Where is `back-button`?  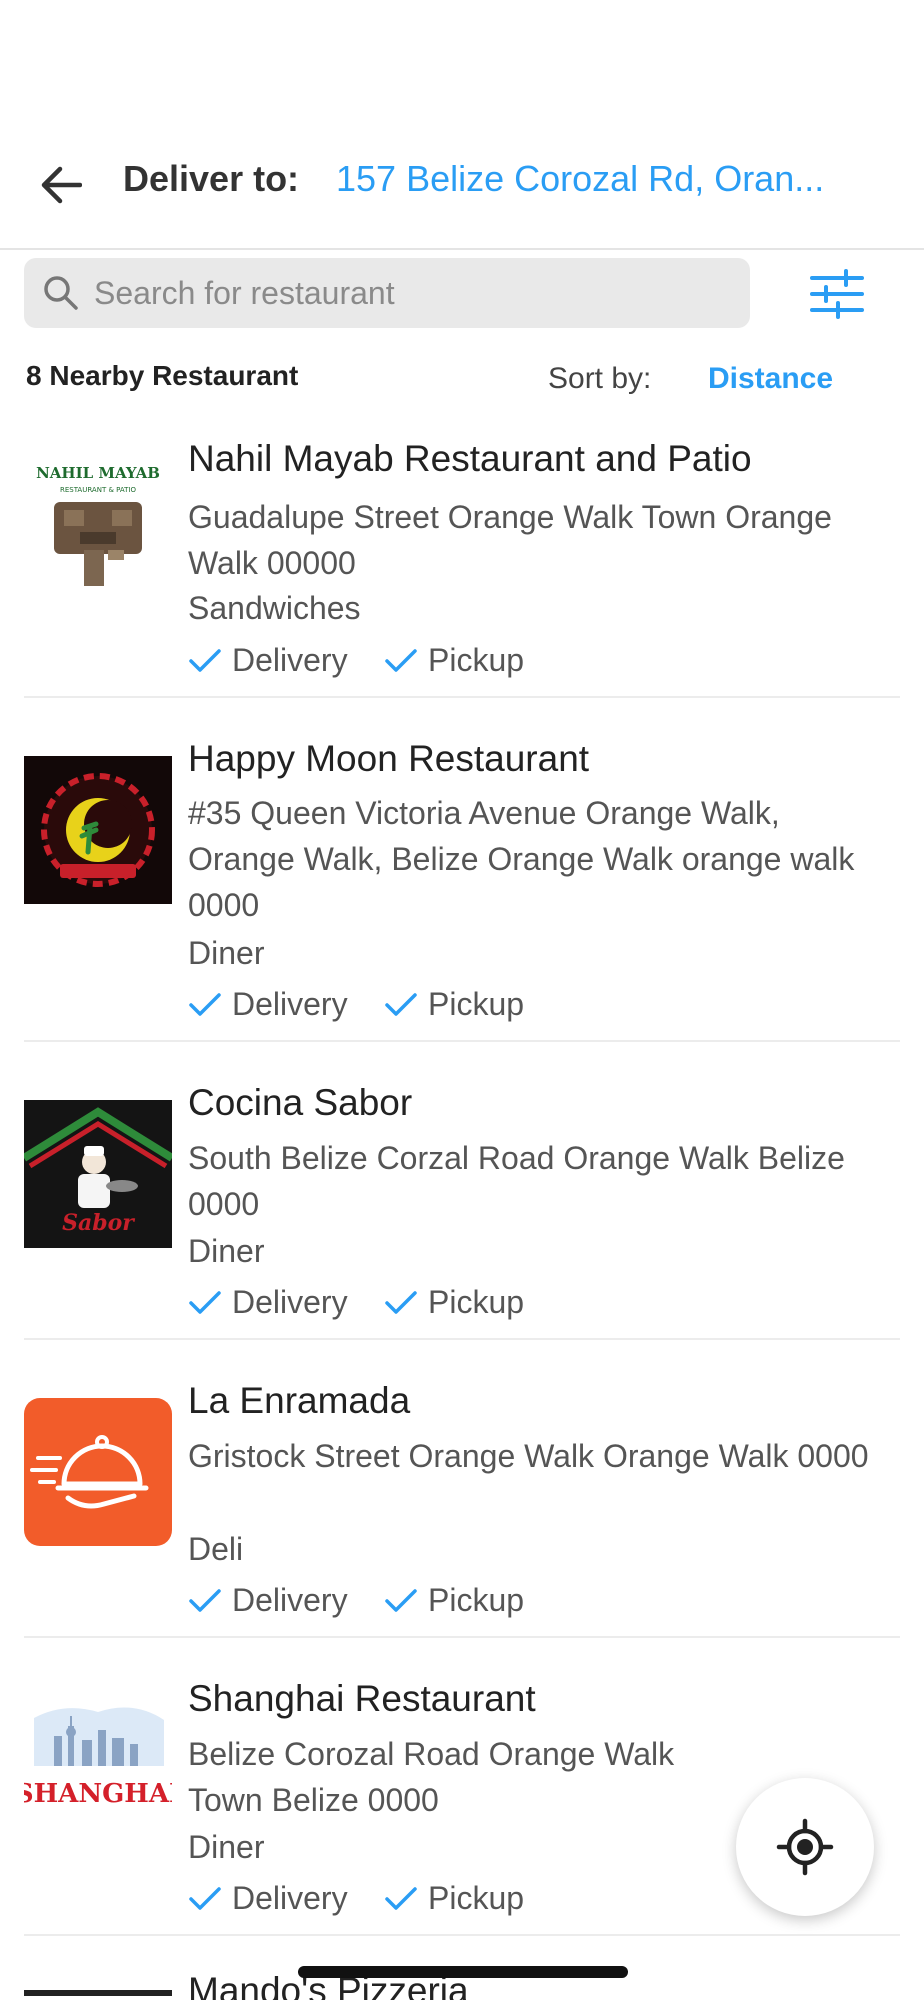
back-button is located at coordinates (60, 185).